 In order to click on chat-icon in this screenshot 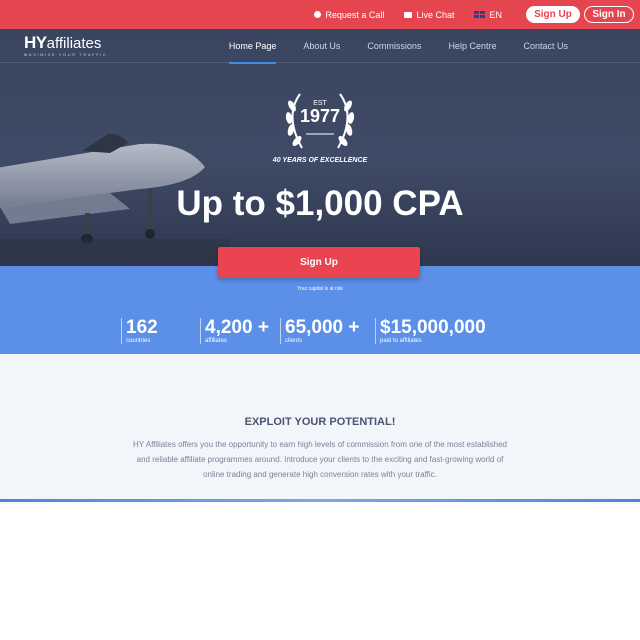, I will do `click(408, 14)`.